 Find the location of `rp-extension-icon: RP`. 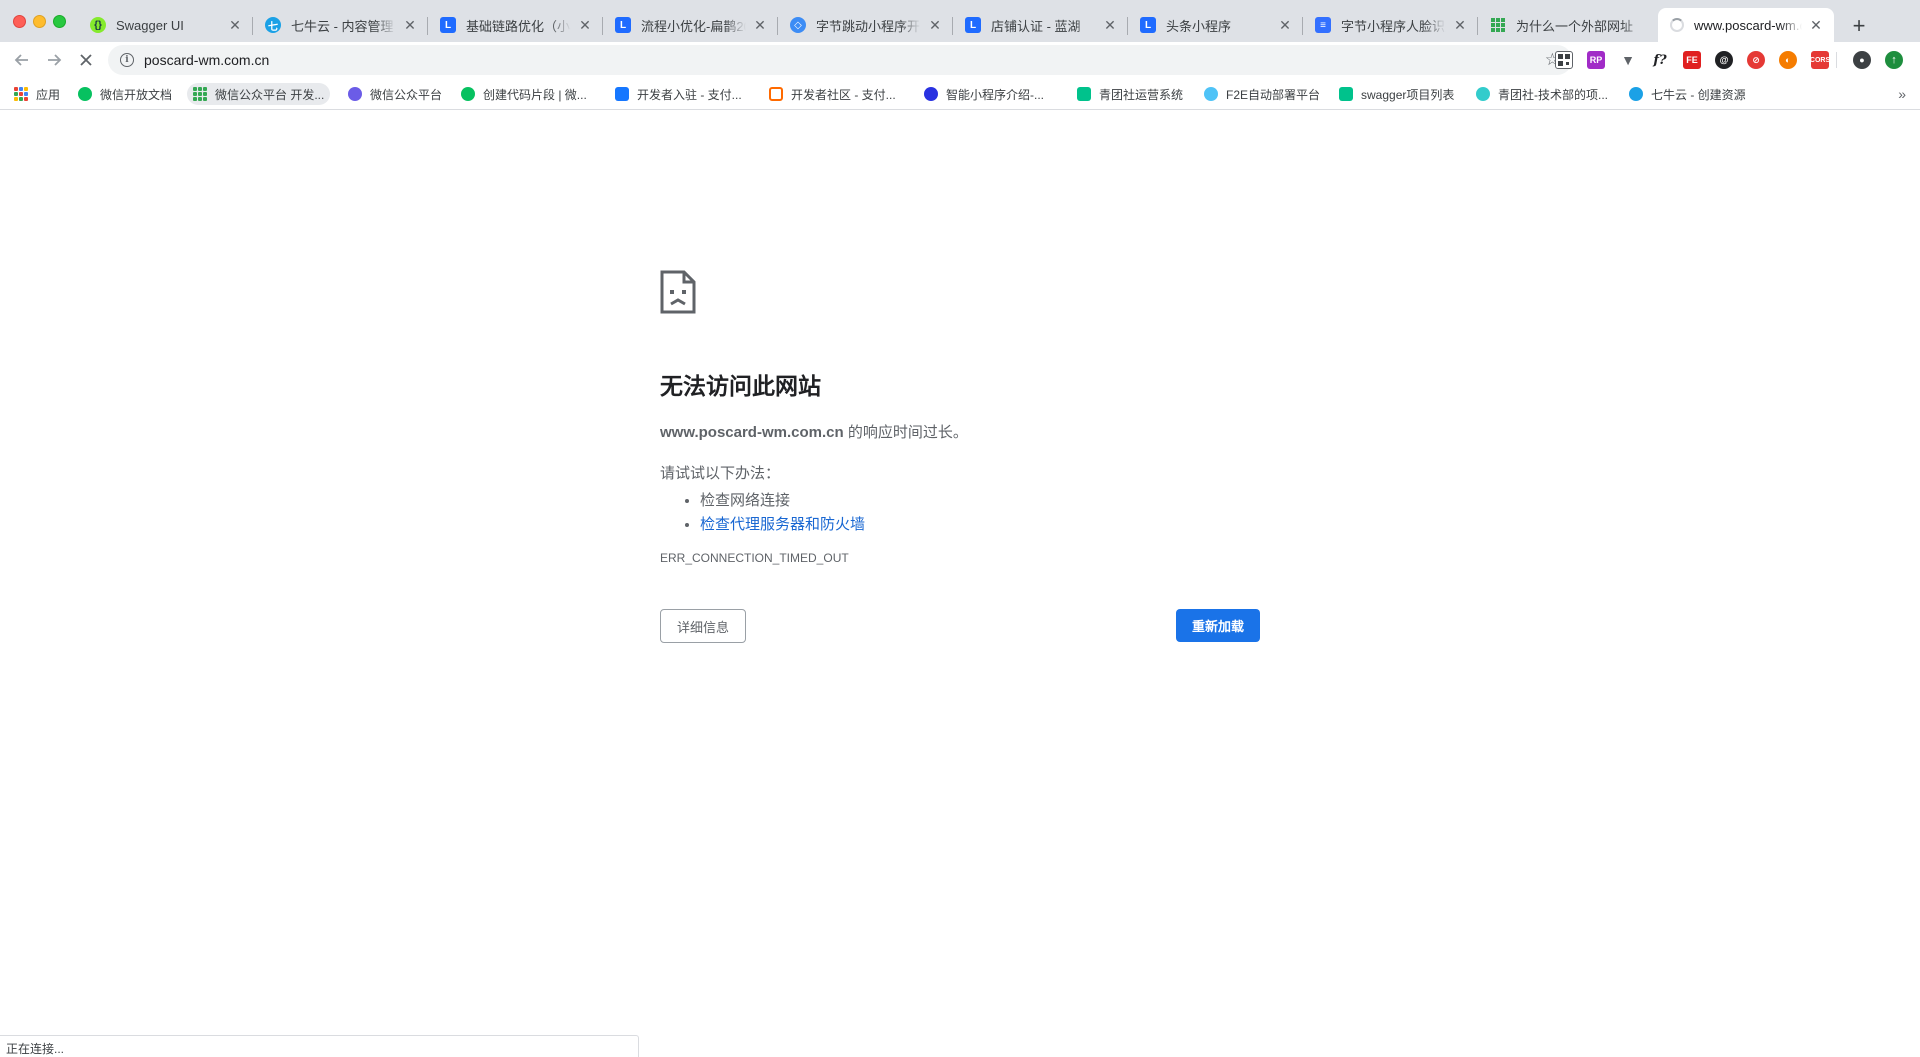

rp-extension-icon: RP is located at coordinates (1596, 60).